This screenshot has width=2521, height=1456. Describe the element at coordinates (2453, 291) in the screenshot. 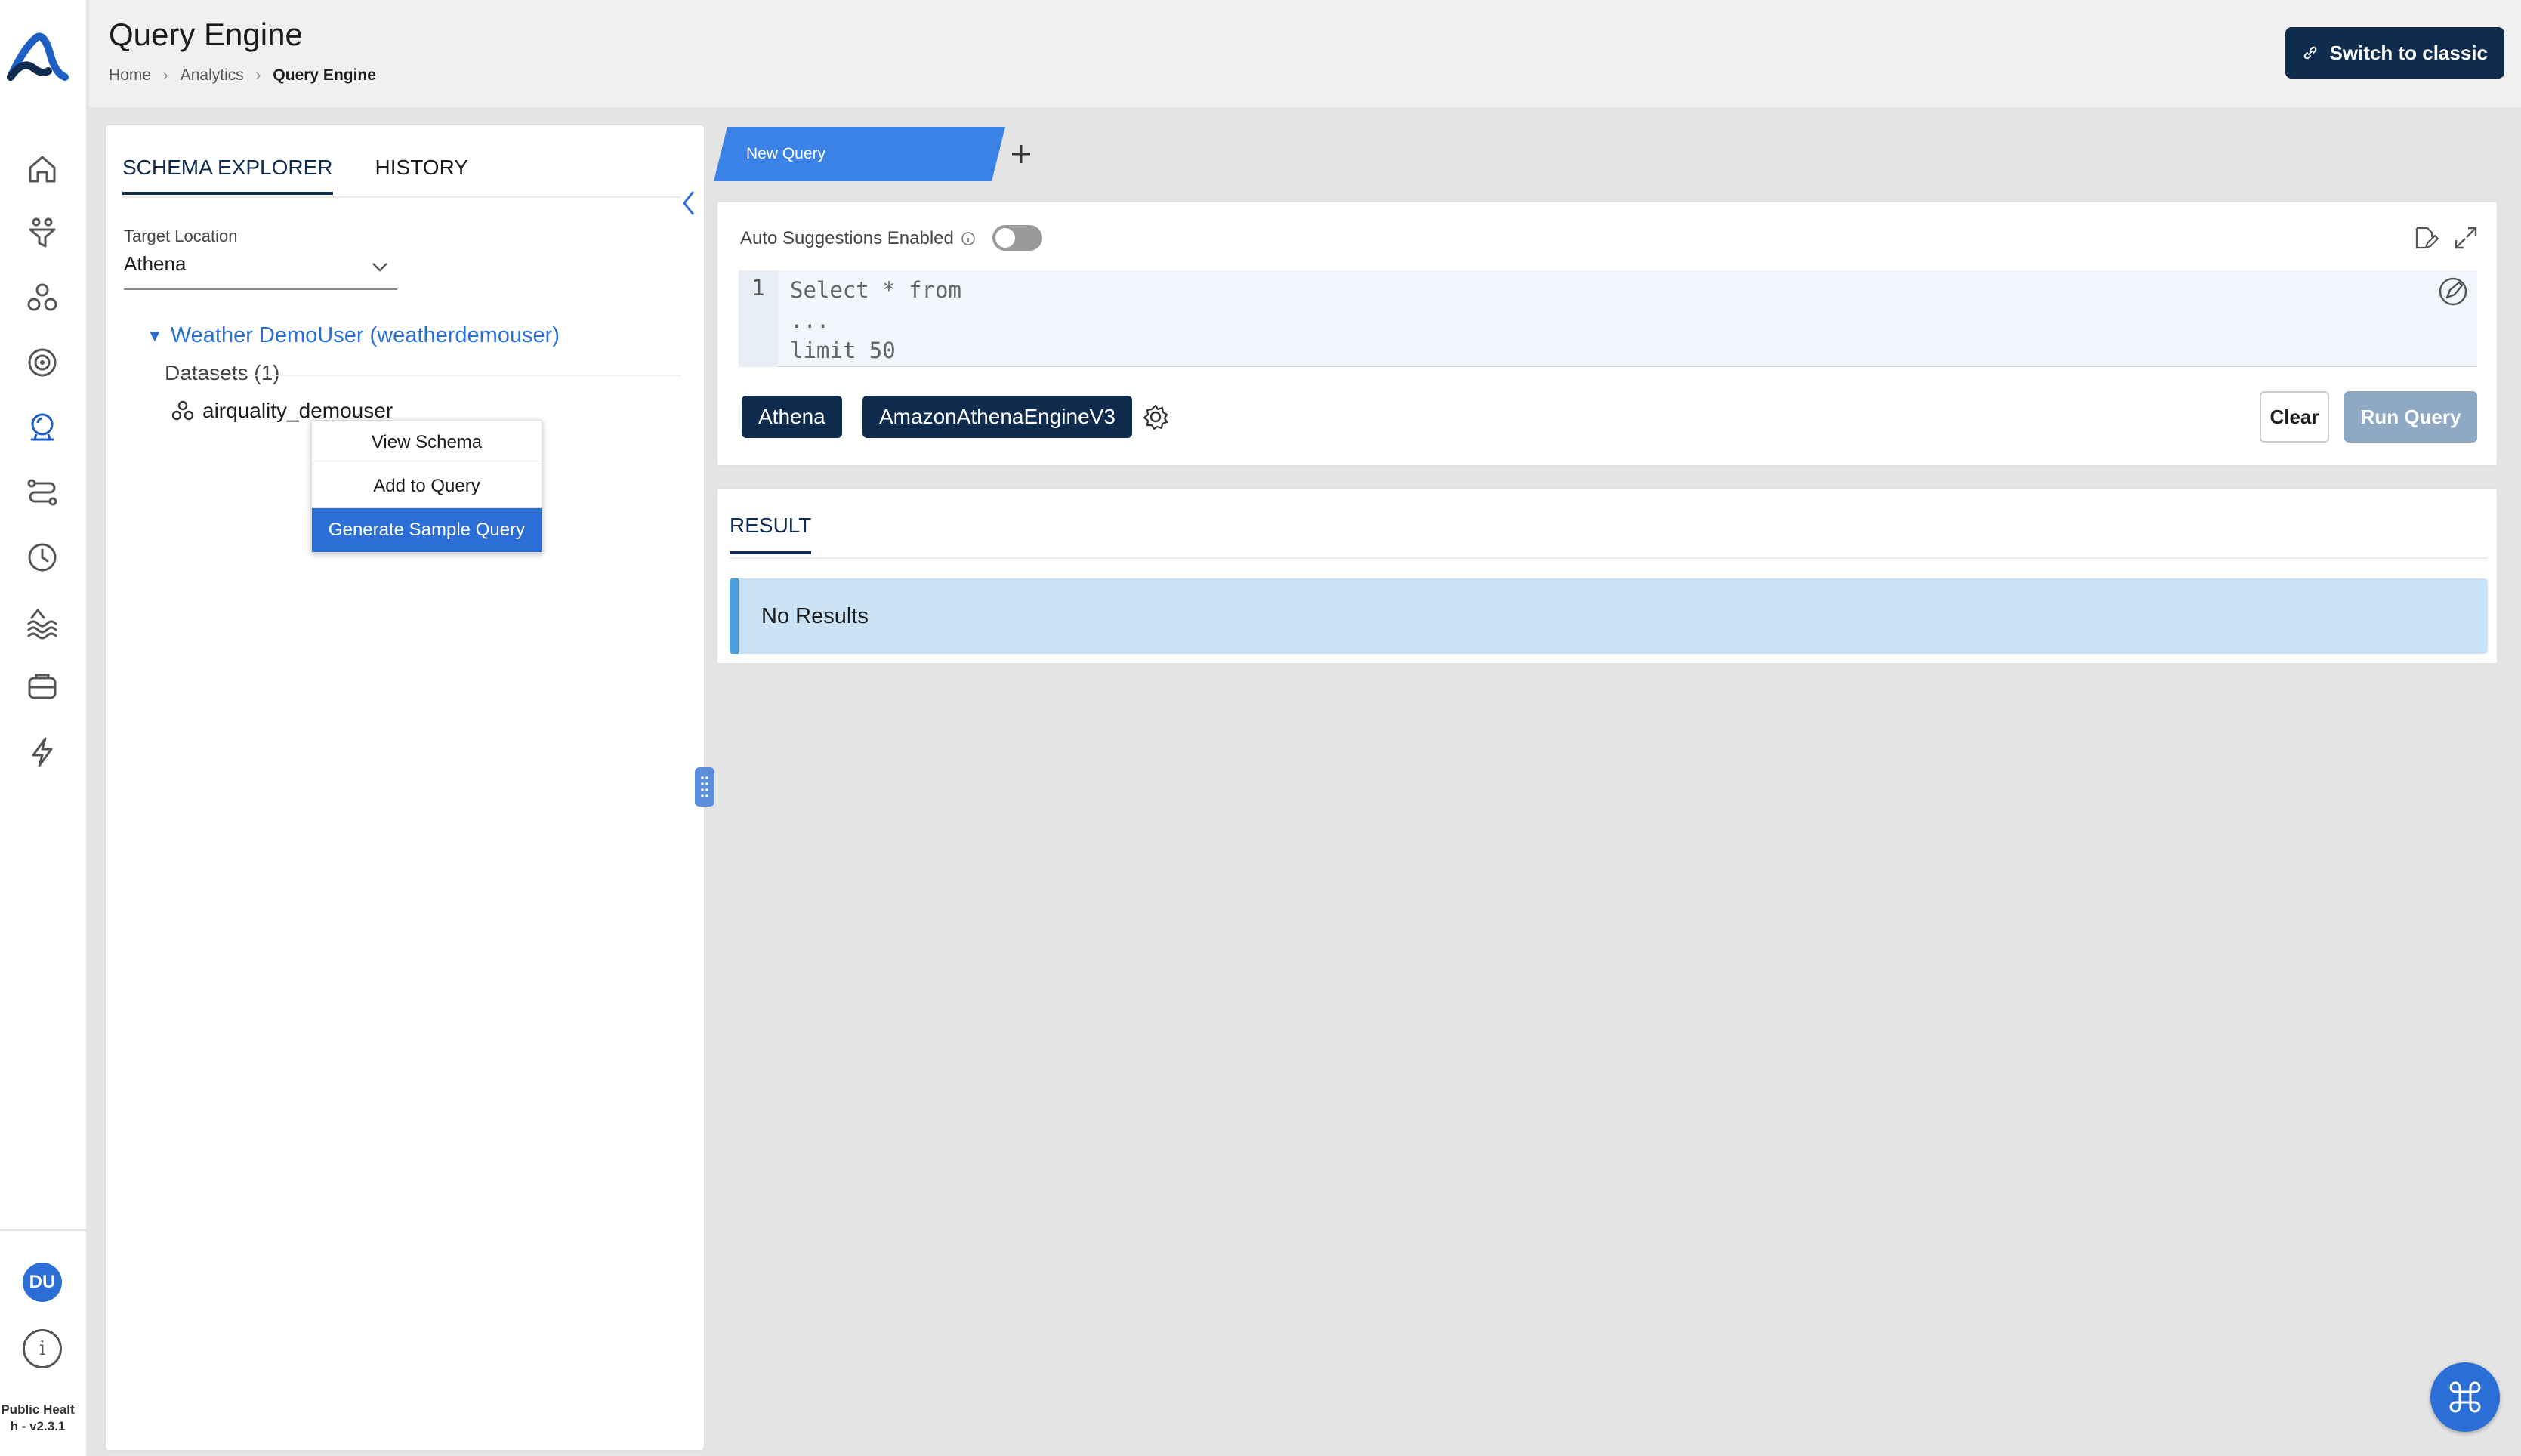

I see `ai-assist-icon` at that location.